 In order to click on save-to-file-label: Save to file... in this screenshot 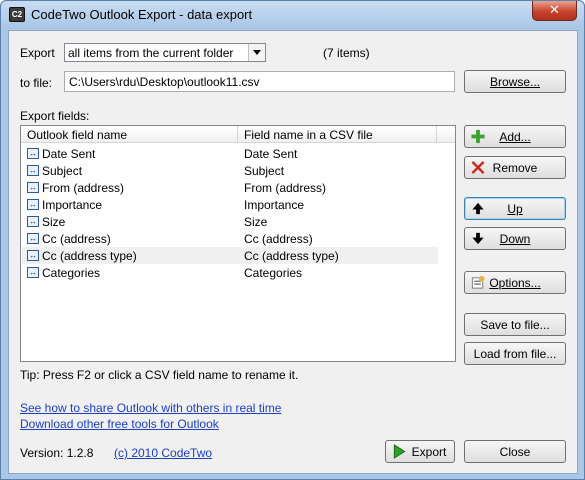, I will do `click(515, 324)`.